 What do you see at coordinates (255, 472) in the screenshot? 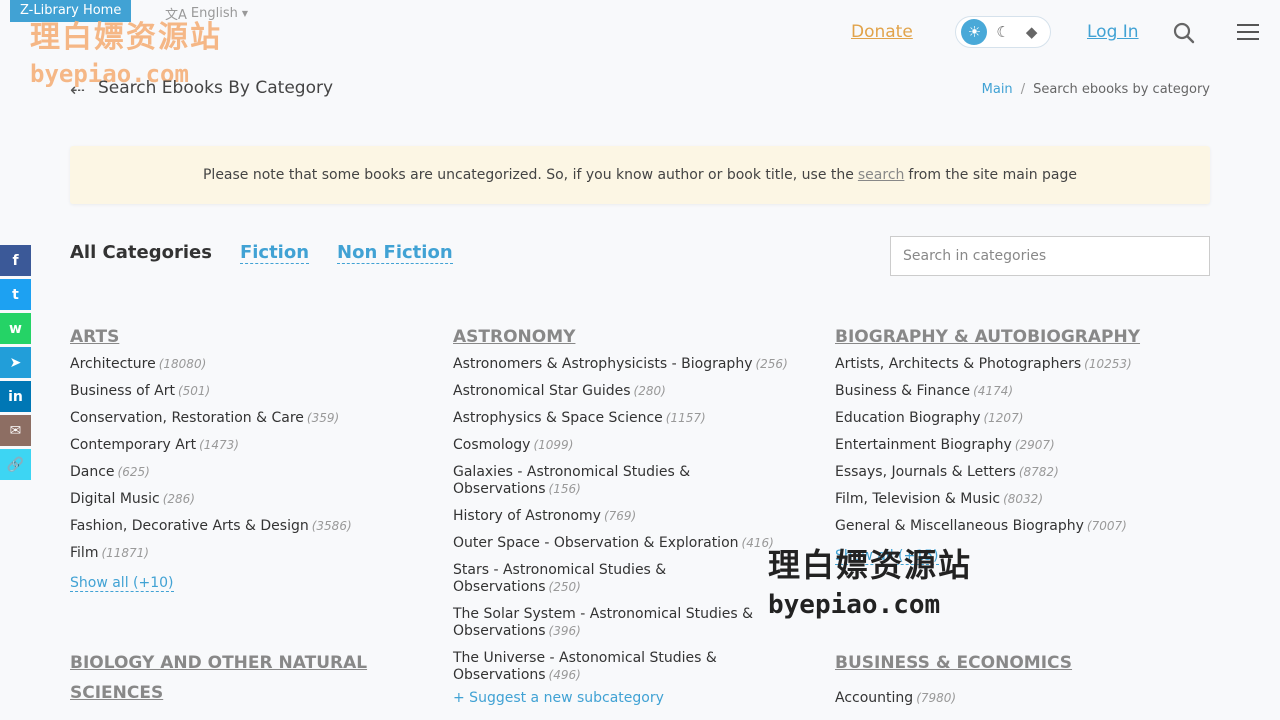
I see `subcategory-item: Dance (625)` at bounding box center [255, 472].